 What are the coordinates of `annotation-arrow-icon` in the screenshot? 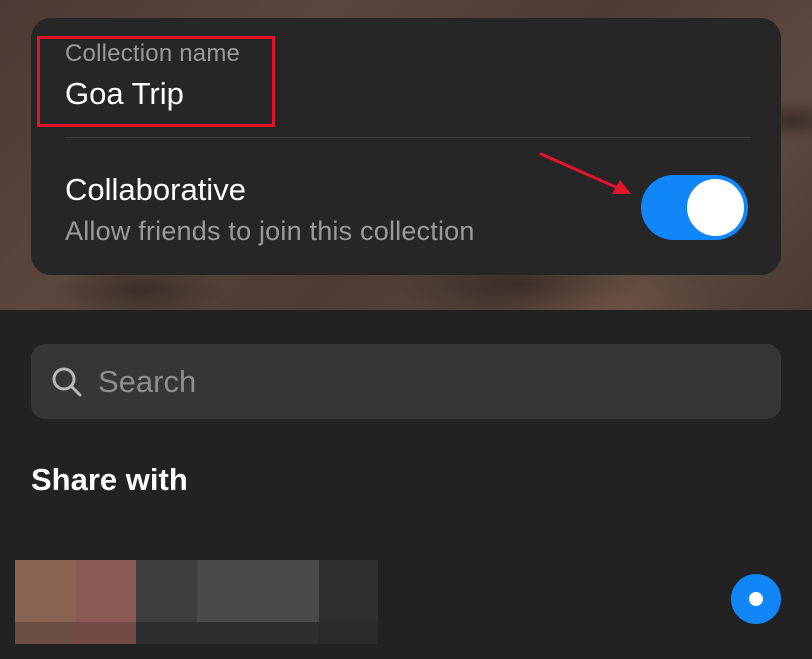 It's located at (585, 173).